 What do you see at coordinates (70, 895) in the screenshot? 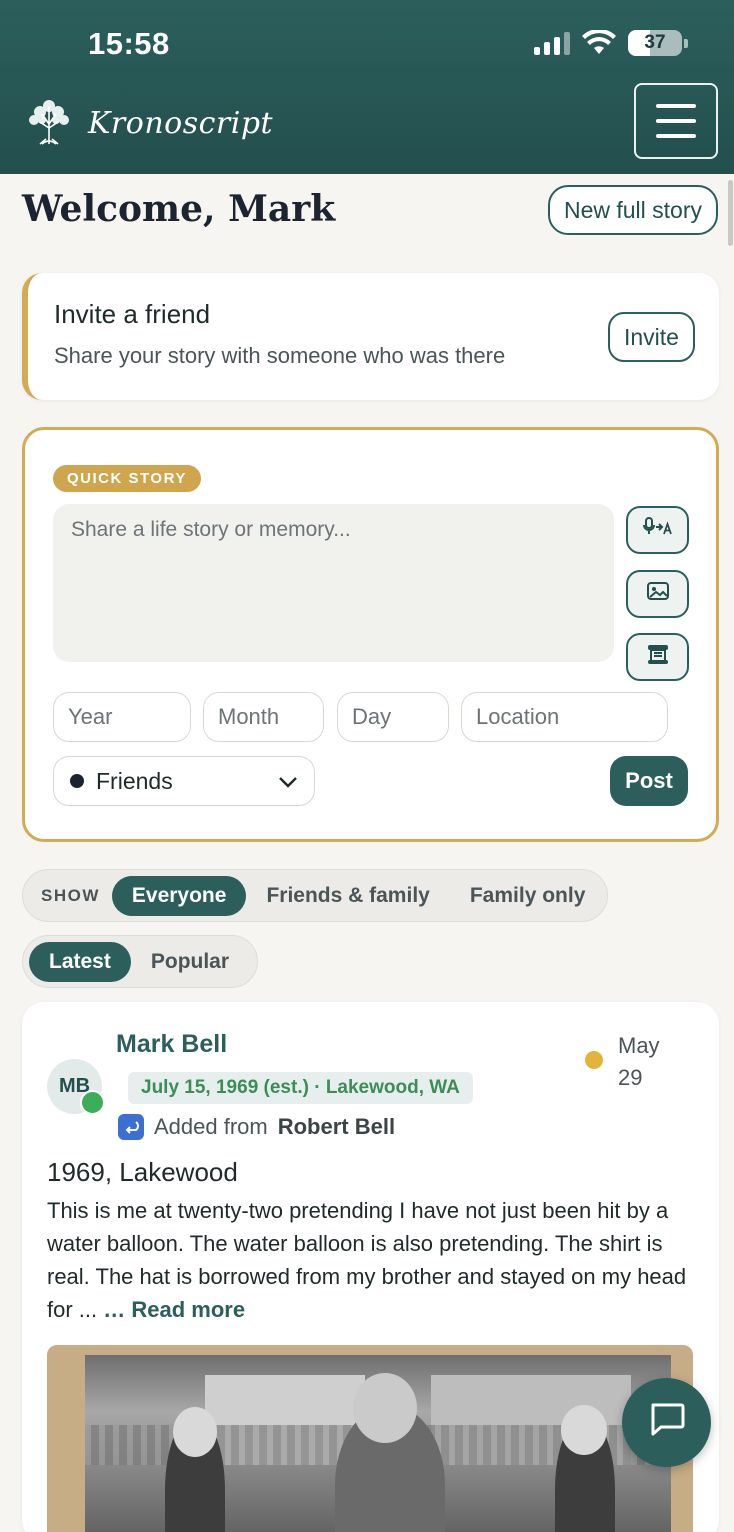
I see `show-label: SHOW` at bounding box center [70, 895].